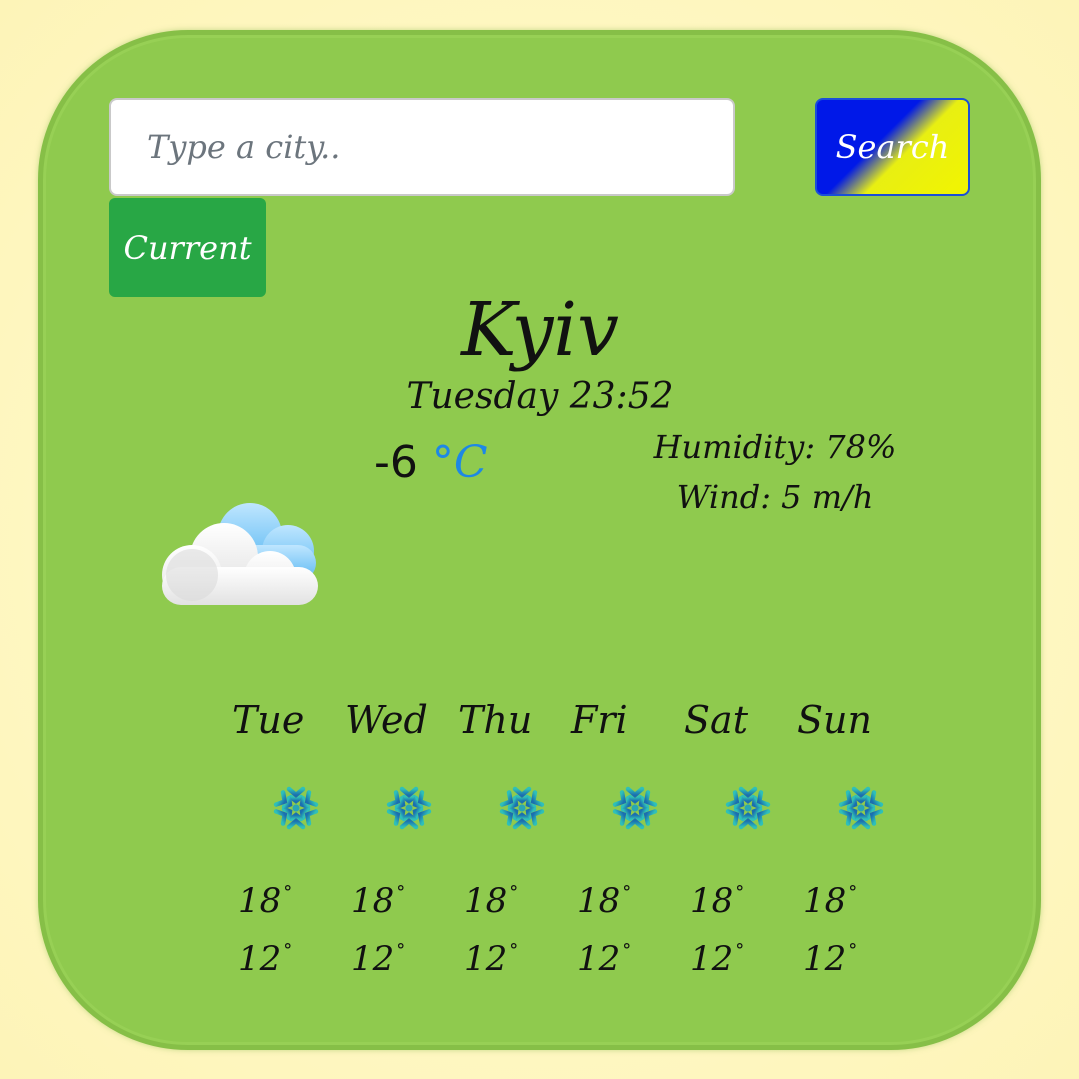 The image size is (1079, 1079). I want to click on forecast-day-name: Sun, so click(834, 720).